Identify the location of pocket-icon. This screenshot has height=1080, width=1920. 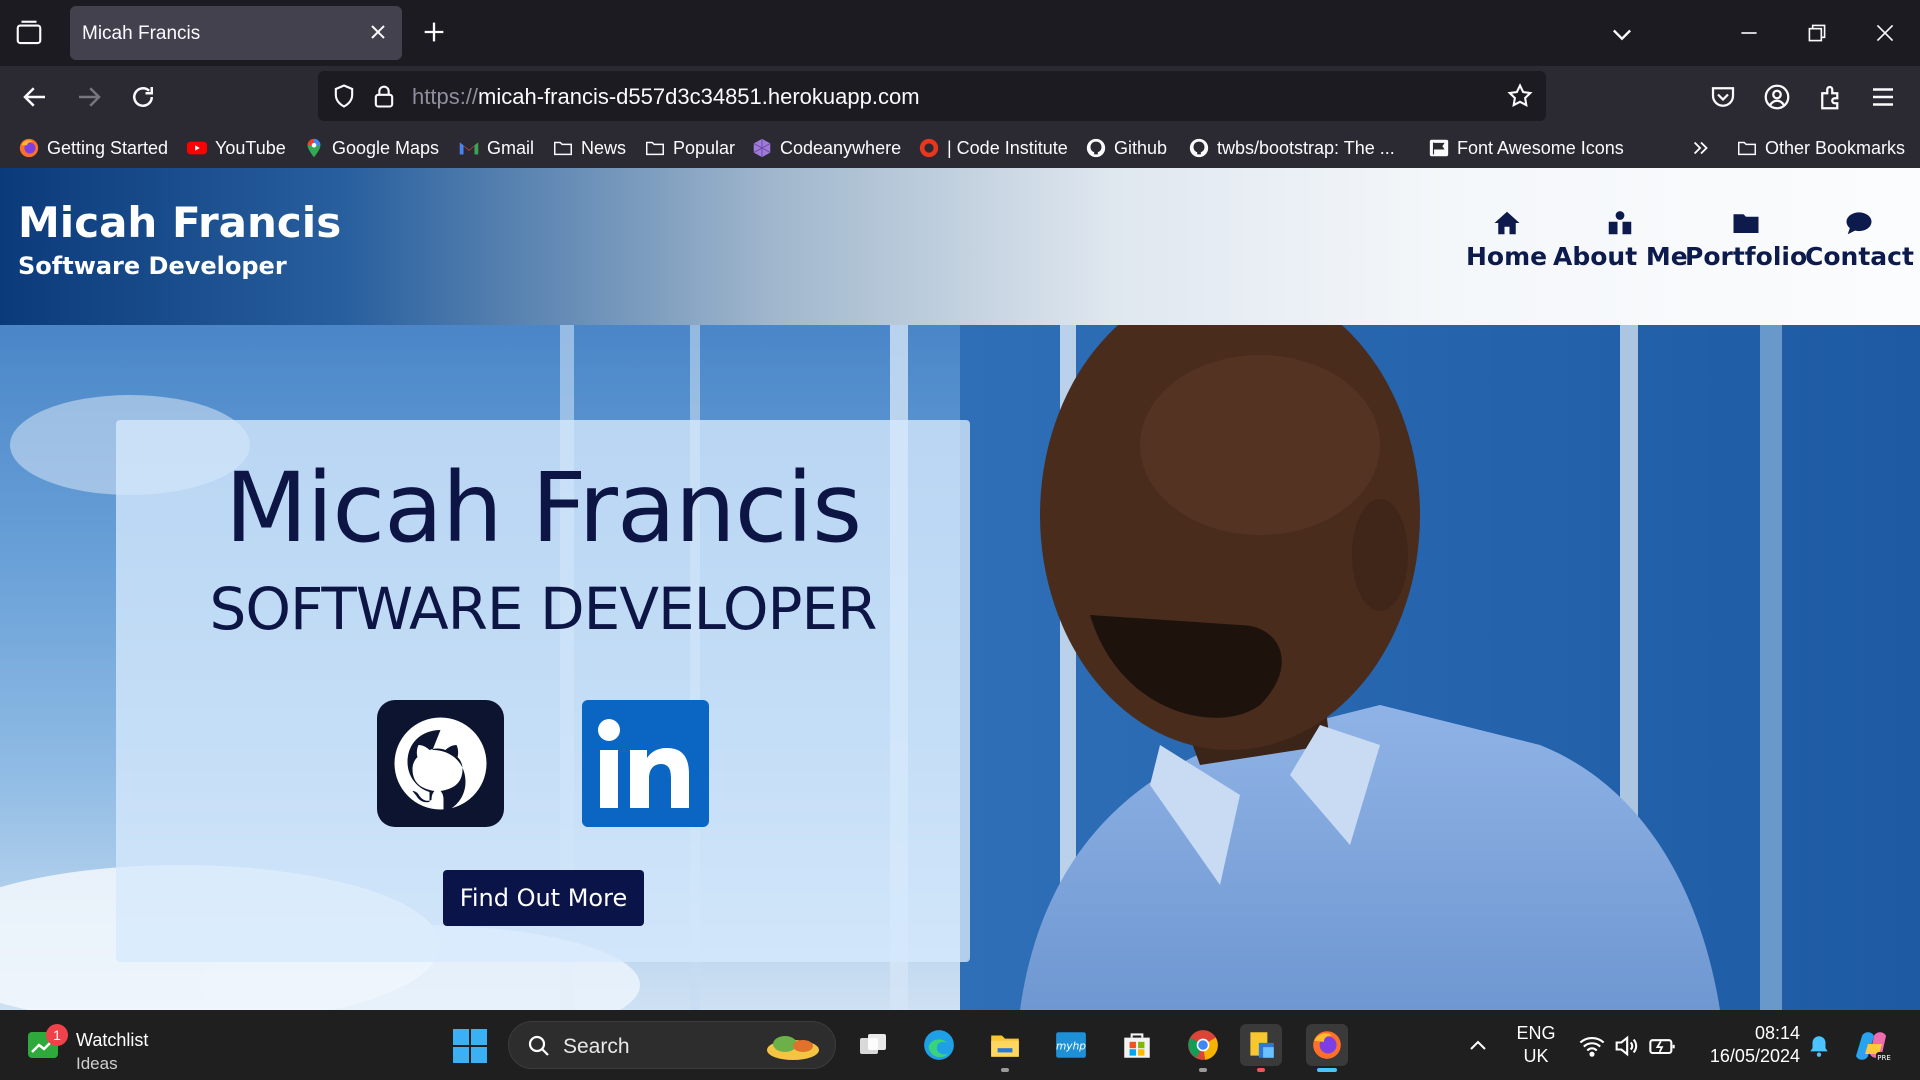
(1723, 97).